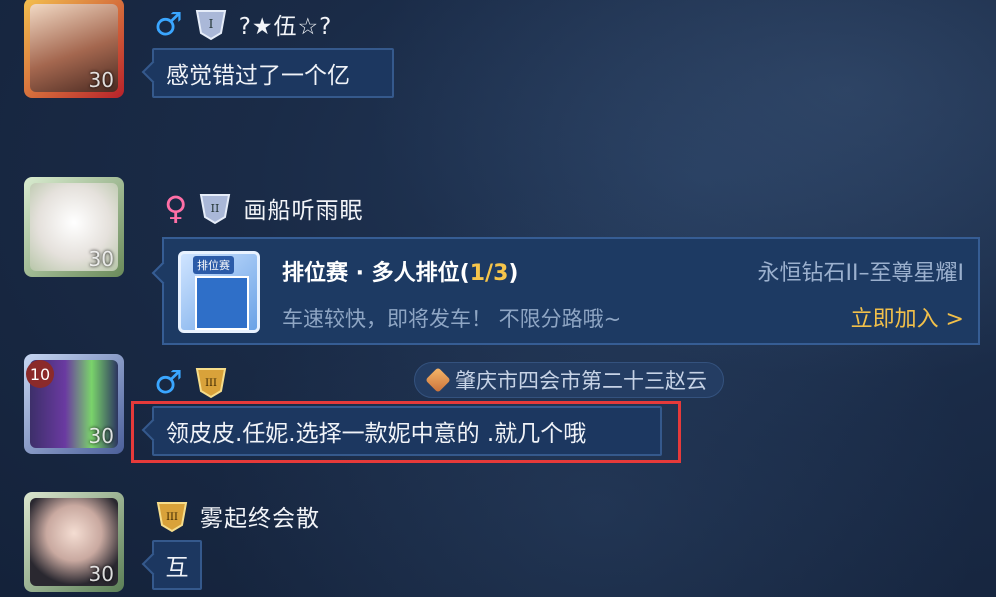  I want to click on location-pin-icon, so click(438, 380).